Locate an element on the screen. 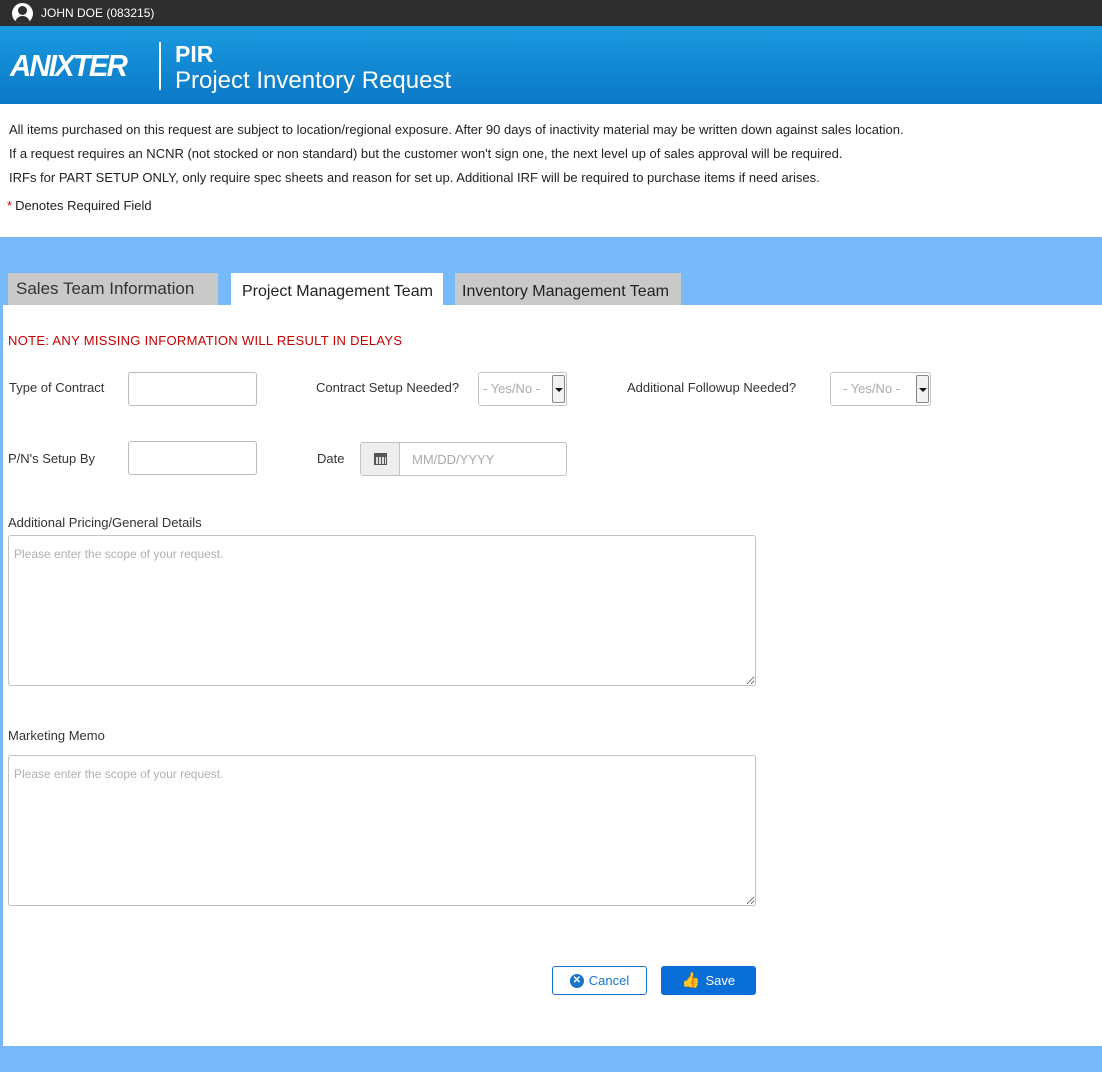 The image size is (1102, 1072). calendar-button is located at coordinates (380, 459).